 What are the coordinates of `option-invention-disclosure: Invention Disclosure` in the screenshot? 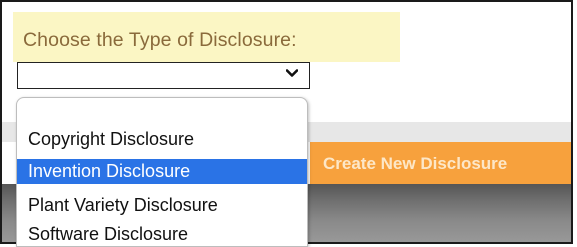 It's located at (162, 171).